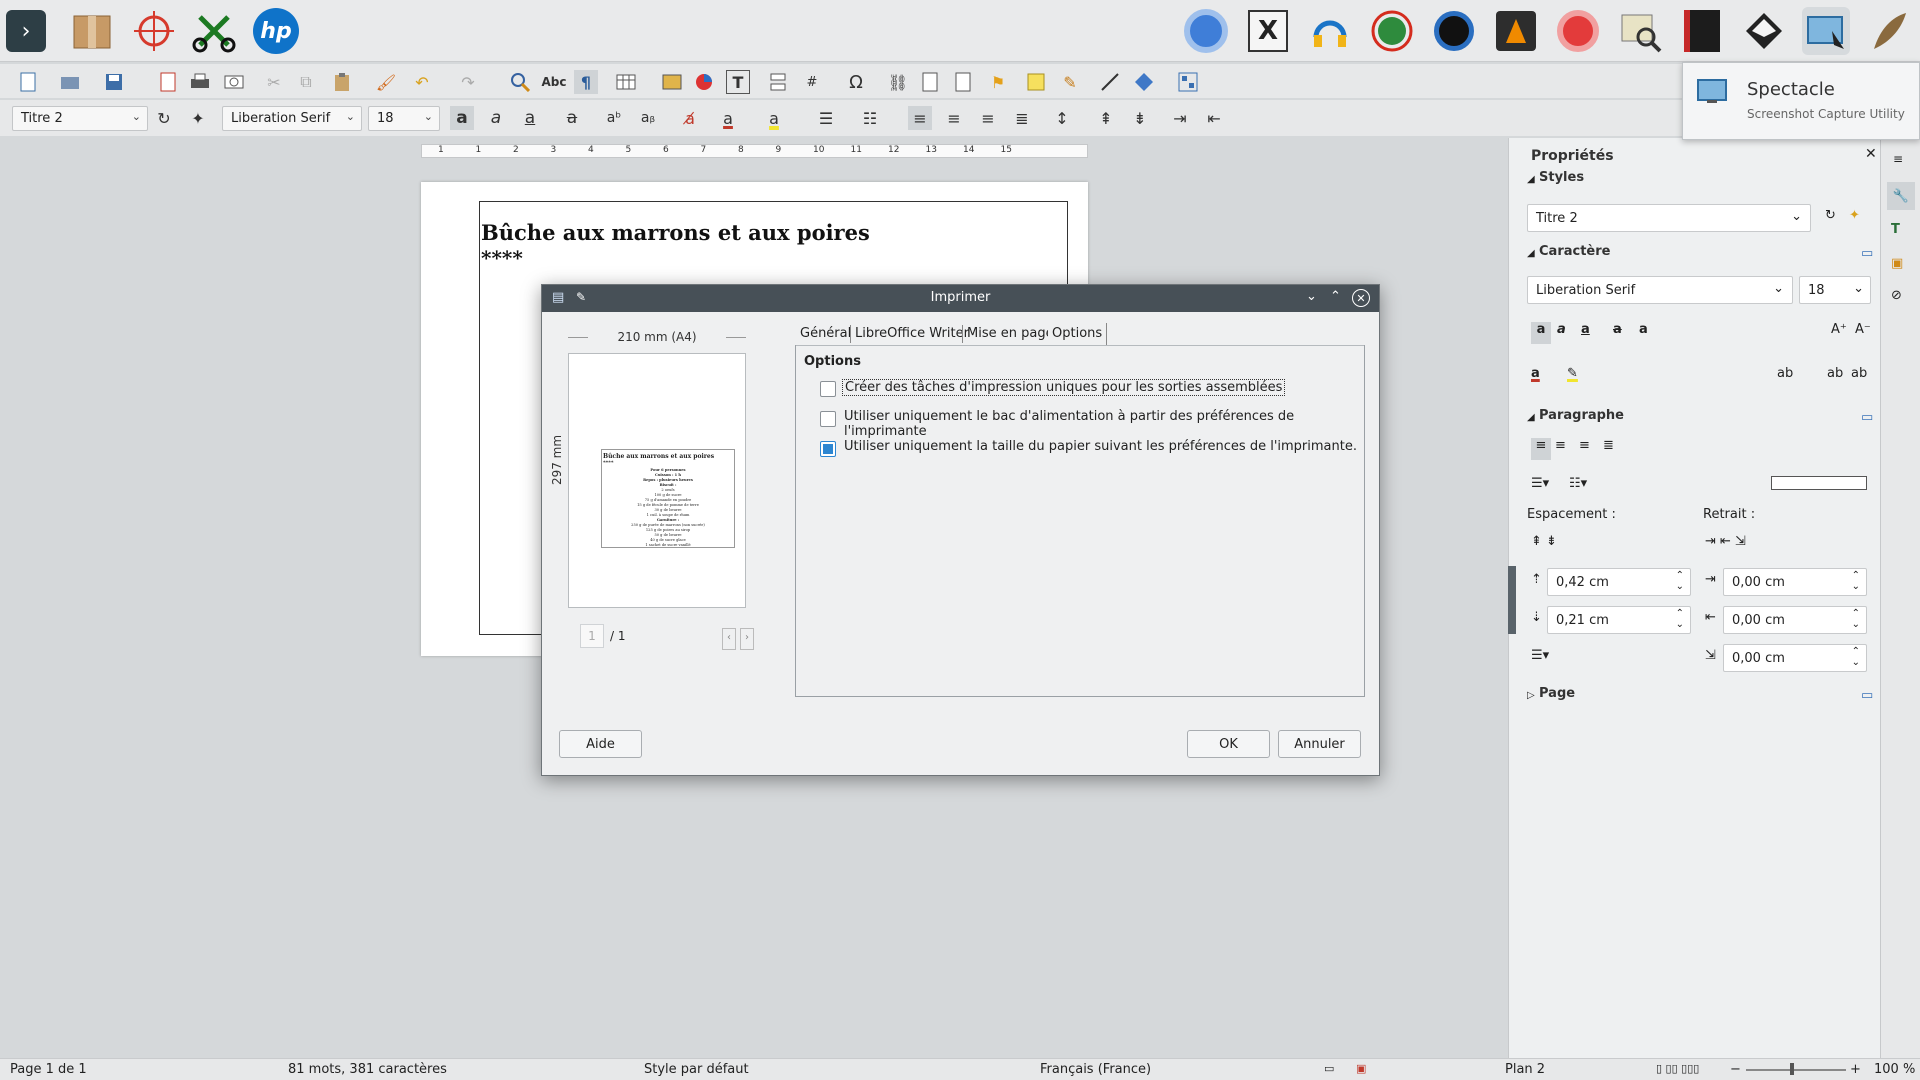  What do you see at coordinates (1796, 1070) in the screenshot?
I see `zoom-slider` at bounding box center [1796, 1070].